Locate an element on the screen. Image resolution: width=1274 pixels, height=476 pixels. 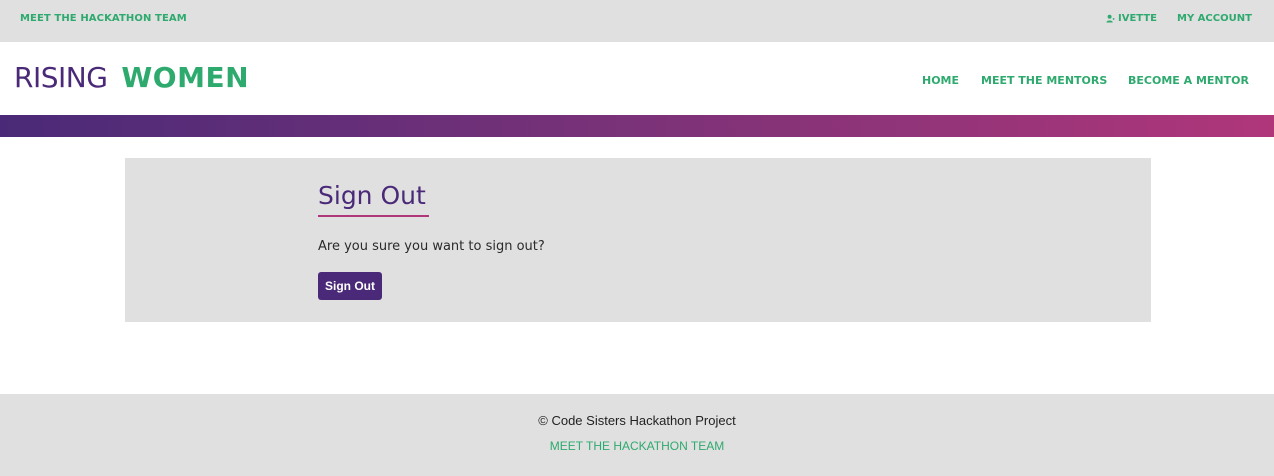
nav-home: HOME is located at coordinates (940, 80).